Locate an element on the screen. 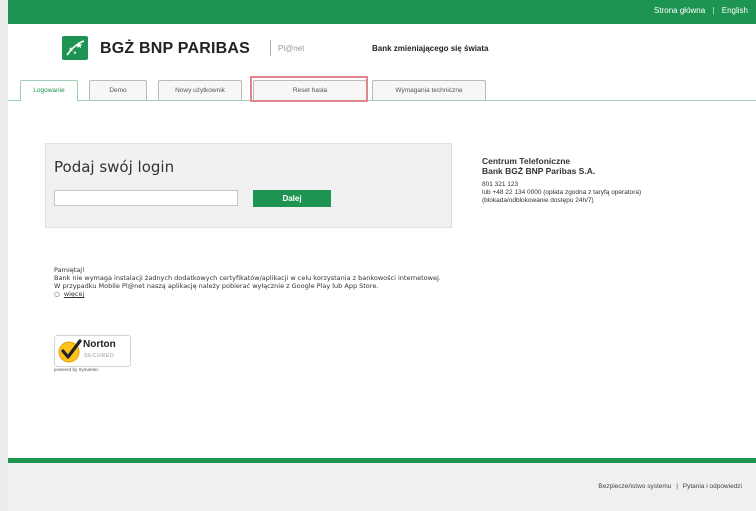 Image resolution: width=756 pixels, height=511 pixels. contact-title: Centrum Telefoniczne is located at coordinates (526, 161).